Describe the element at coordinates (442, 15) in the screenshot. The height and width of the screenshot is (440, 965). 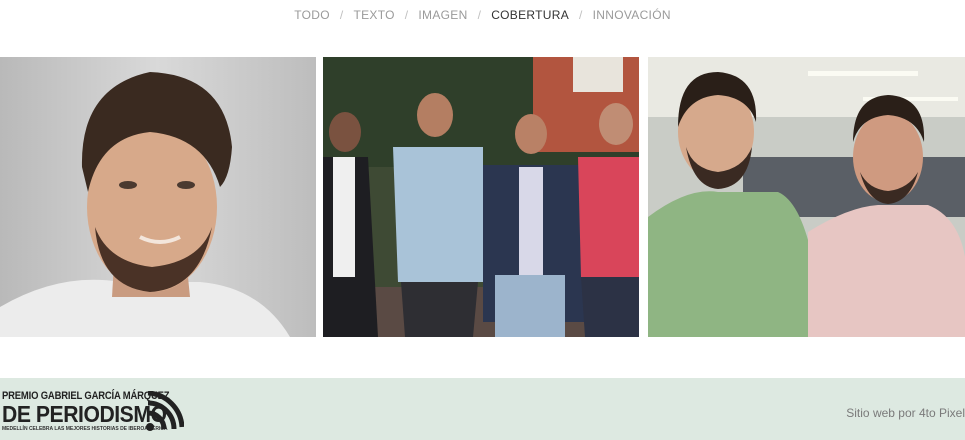
I see `filter-imagen: IMAGEN` at that location.